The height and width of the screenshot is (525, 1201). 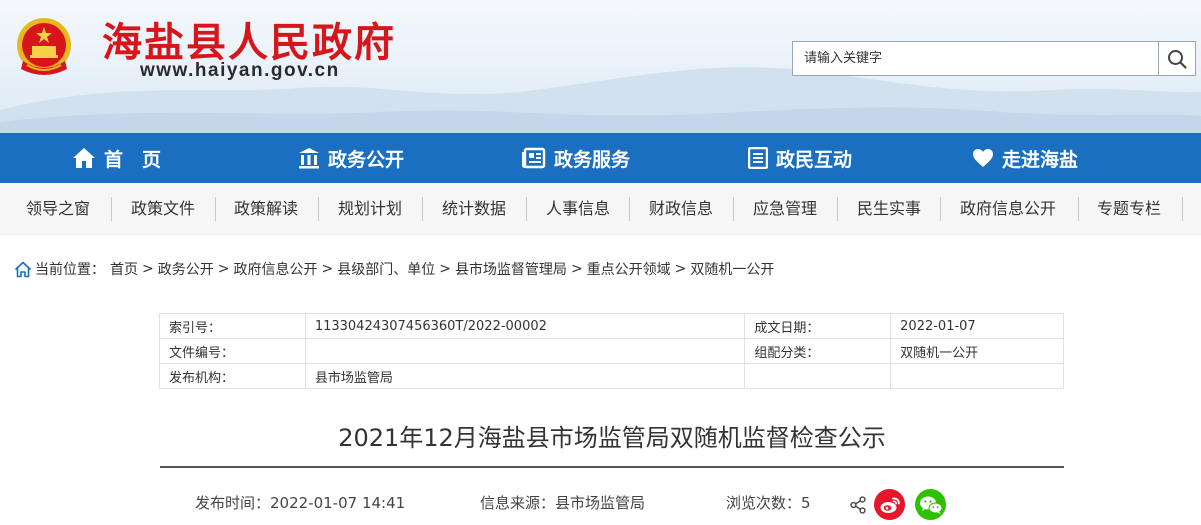 What do you see at coordinates (534, 158) in the screenshot?
I see `newspaper-icon` at bounding box center [534, 158].